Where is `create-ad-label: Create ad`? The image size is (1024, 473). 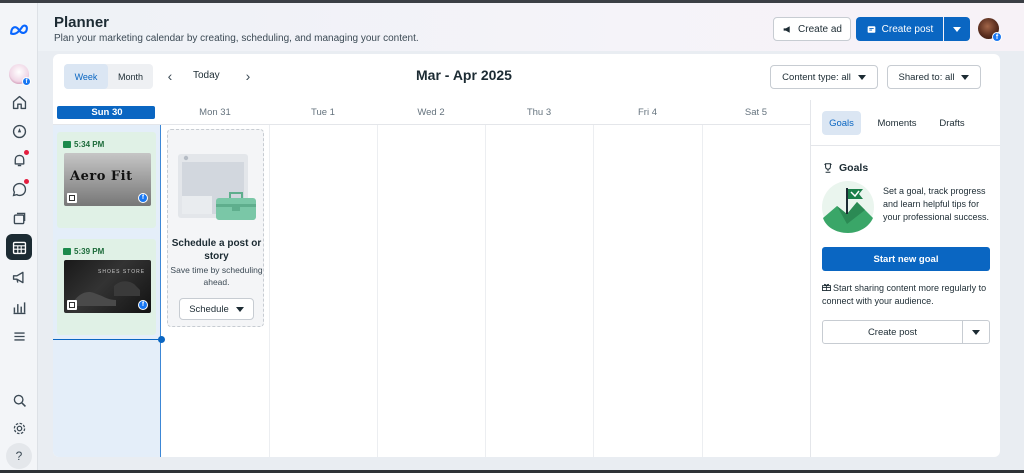 create-ad-label: Create ad is located at coordinates (820, 29).